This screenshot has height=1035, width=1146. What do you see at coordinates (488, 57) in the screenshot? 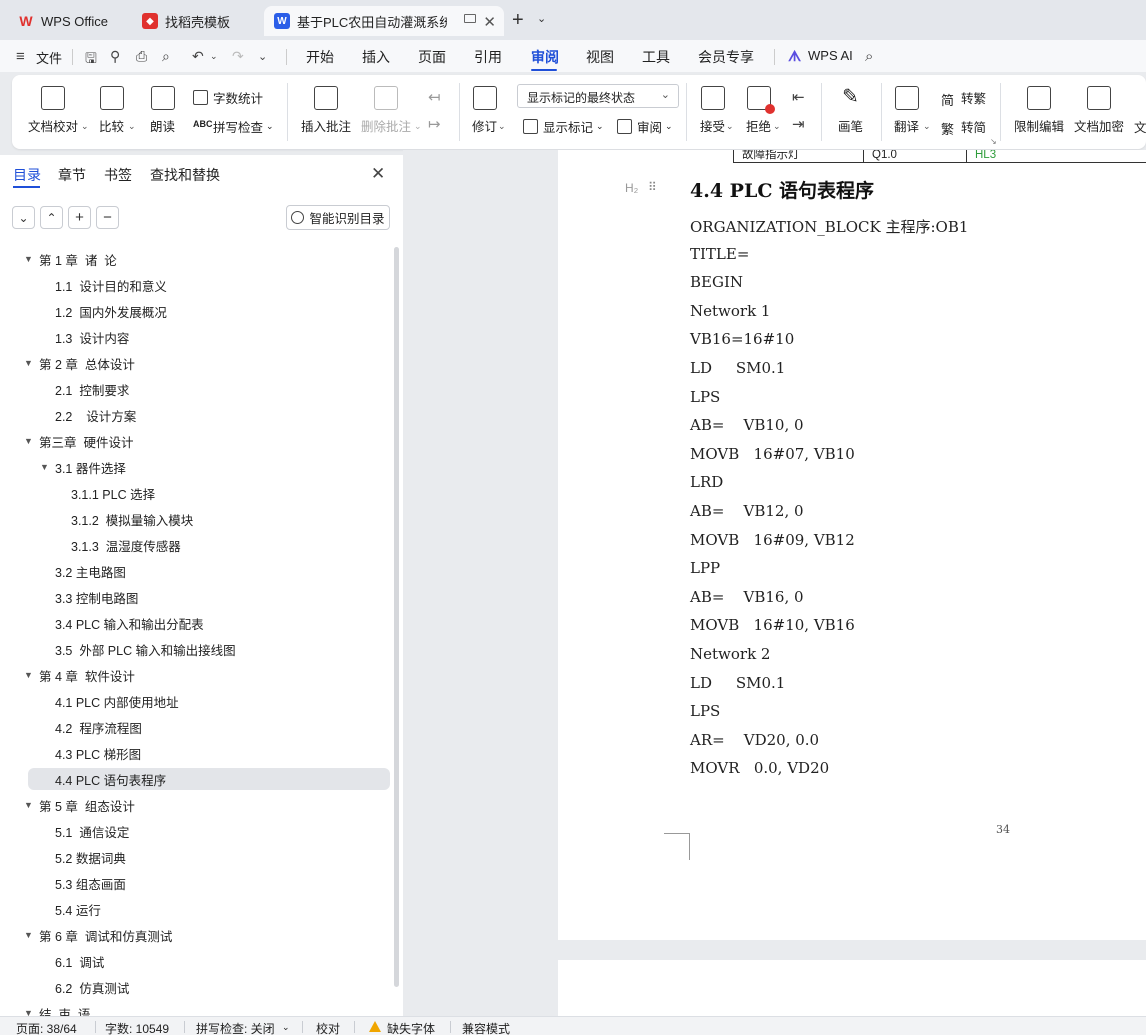
I see `menu-references: 引用` at bounding box center [488, 57].